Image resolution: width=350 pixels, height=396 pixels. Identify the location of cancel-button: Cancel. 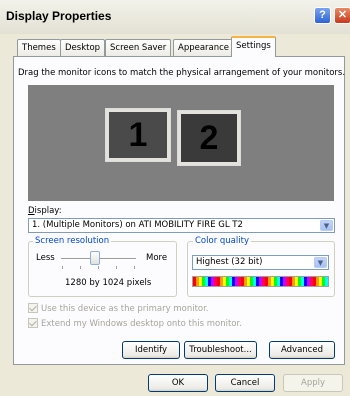
(245, 383).